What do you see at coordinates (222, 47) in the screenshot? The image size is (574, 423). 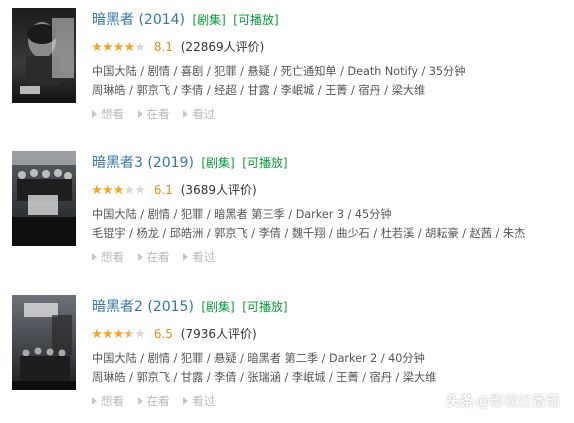 I see `rating-votes: (22869人评价)` at bounding box center [222, 47].